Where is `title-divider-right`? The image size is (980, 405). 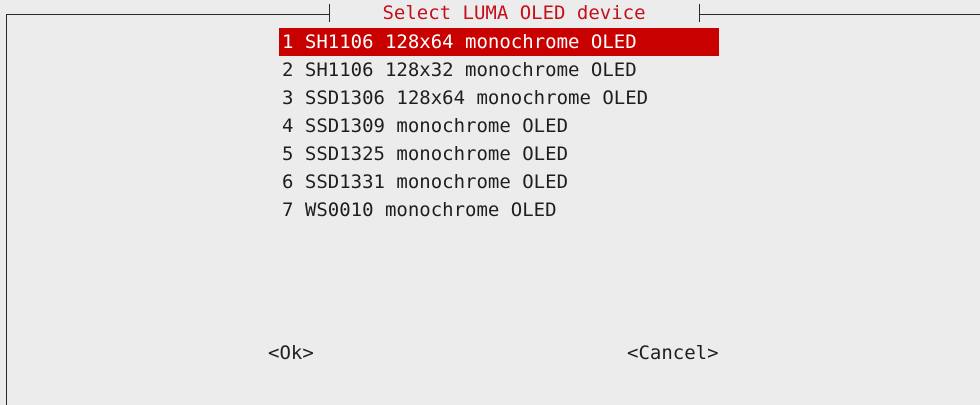 title-divider-right is located at coordinates (699, 13).